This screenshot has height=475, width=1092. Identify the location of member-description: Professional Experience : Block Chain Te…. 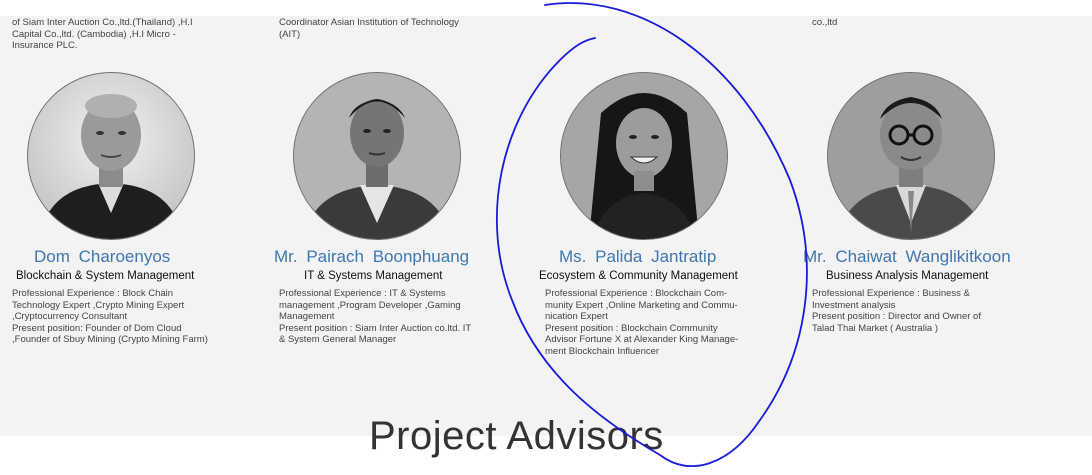
(112, 317).